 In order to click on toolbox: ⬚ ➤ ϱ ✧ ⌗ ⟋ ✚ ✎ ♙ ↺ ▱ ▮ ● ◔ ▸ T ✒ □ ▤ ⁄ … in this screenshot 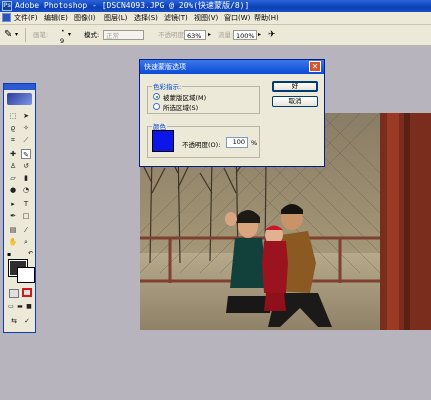, I will do `click(19, 208)`.